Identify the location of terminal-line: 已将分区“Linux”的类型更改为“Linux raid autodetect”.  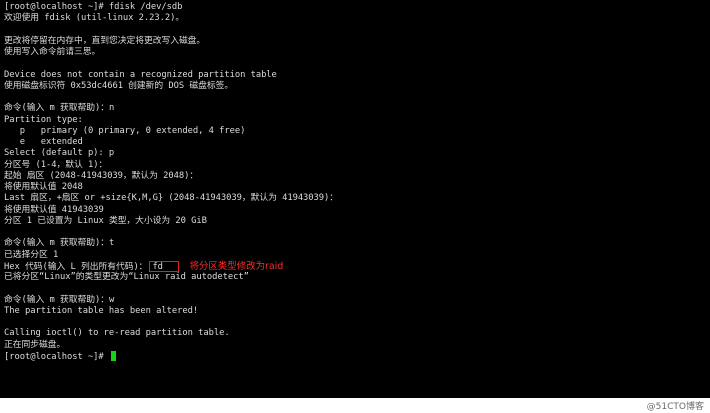
(126, 277).